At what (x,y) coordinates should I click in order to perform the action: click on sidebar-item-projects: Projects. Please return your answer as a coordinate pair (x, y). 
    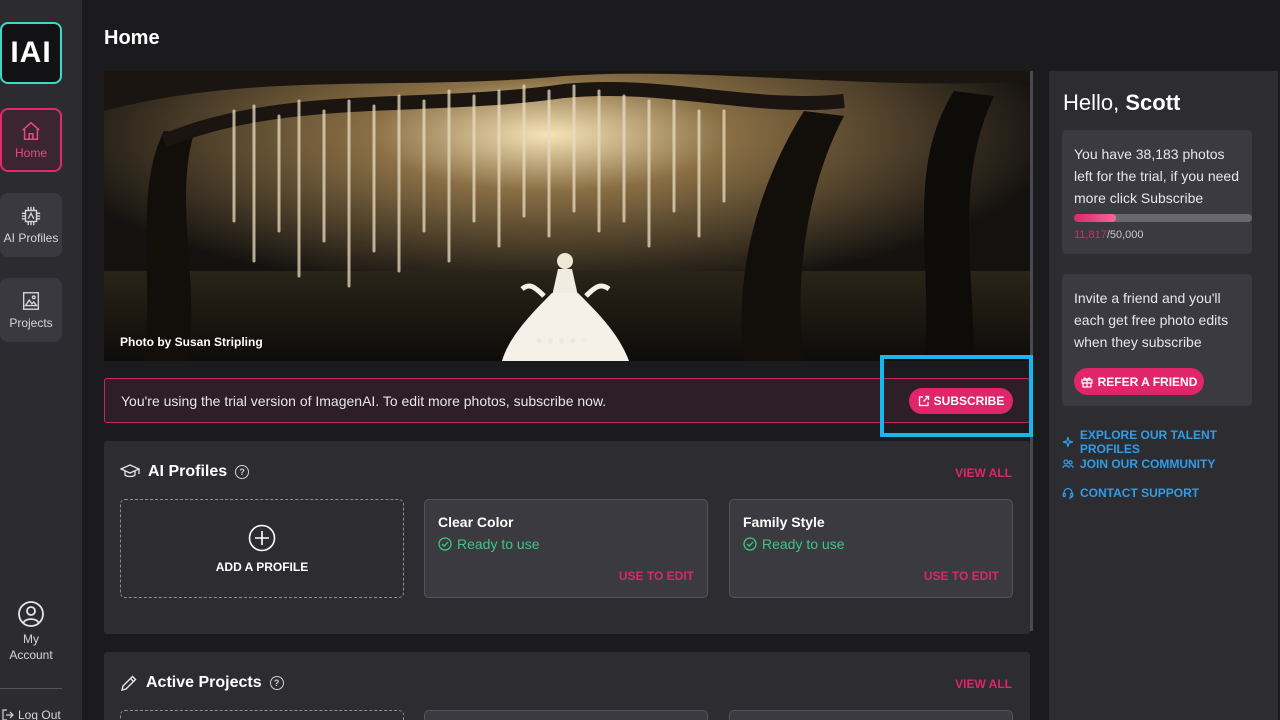
    Looking at the image, I should click on (31, 310).